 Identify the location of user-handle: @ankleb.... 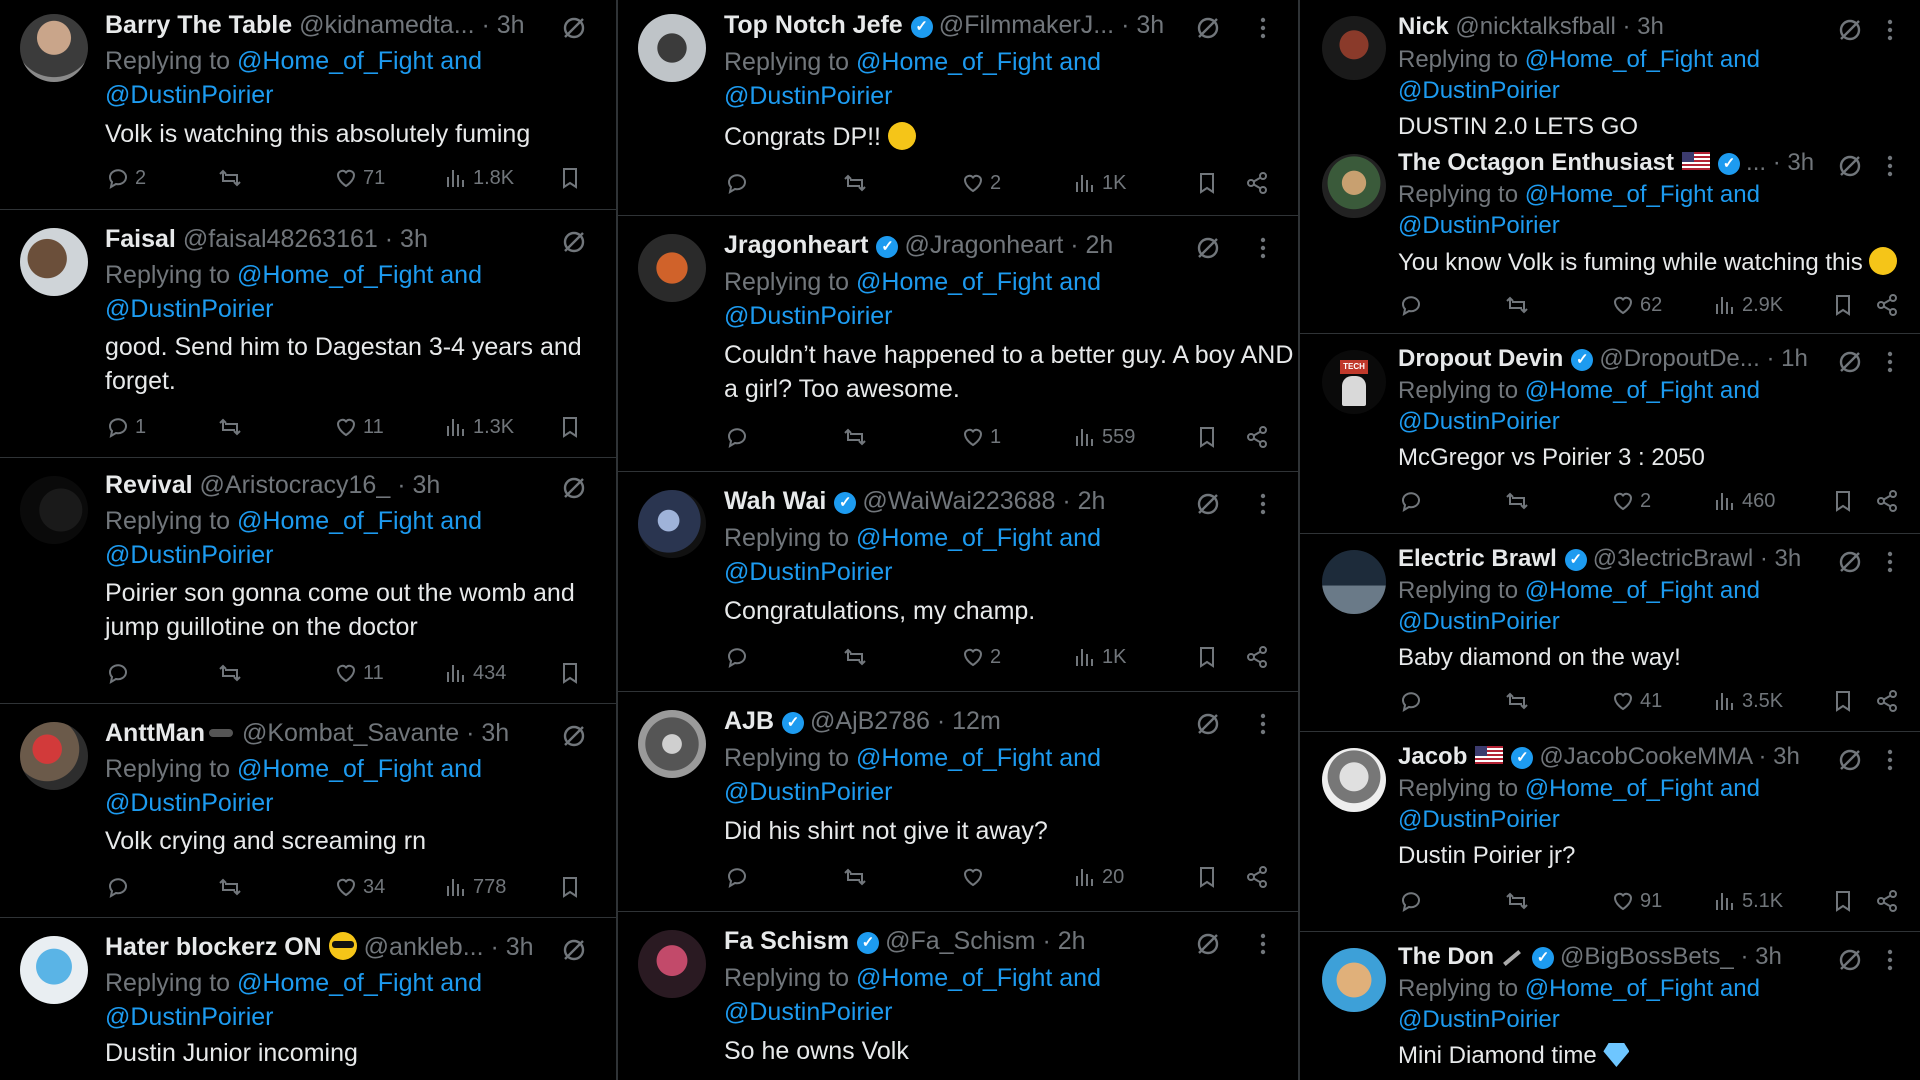
(424, 947).